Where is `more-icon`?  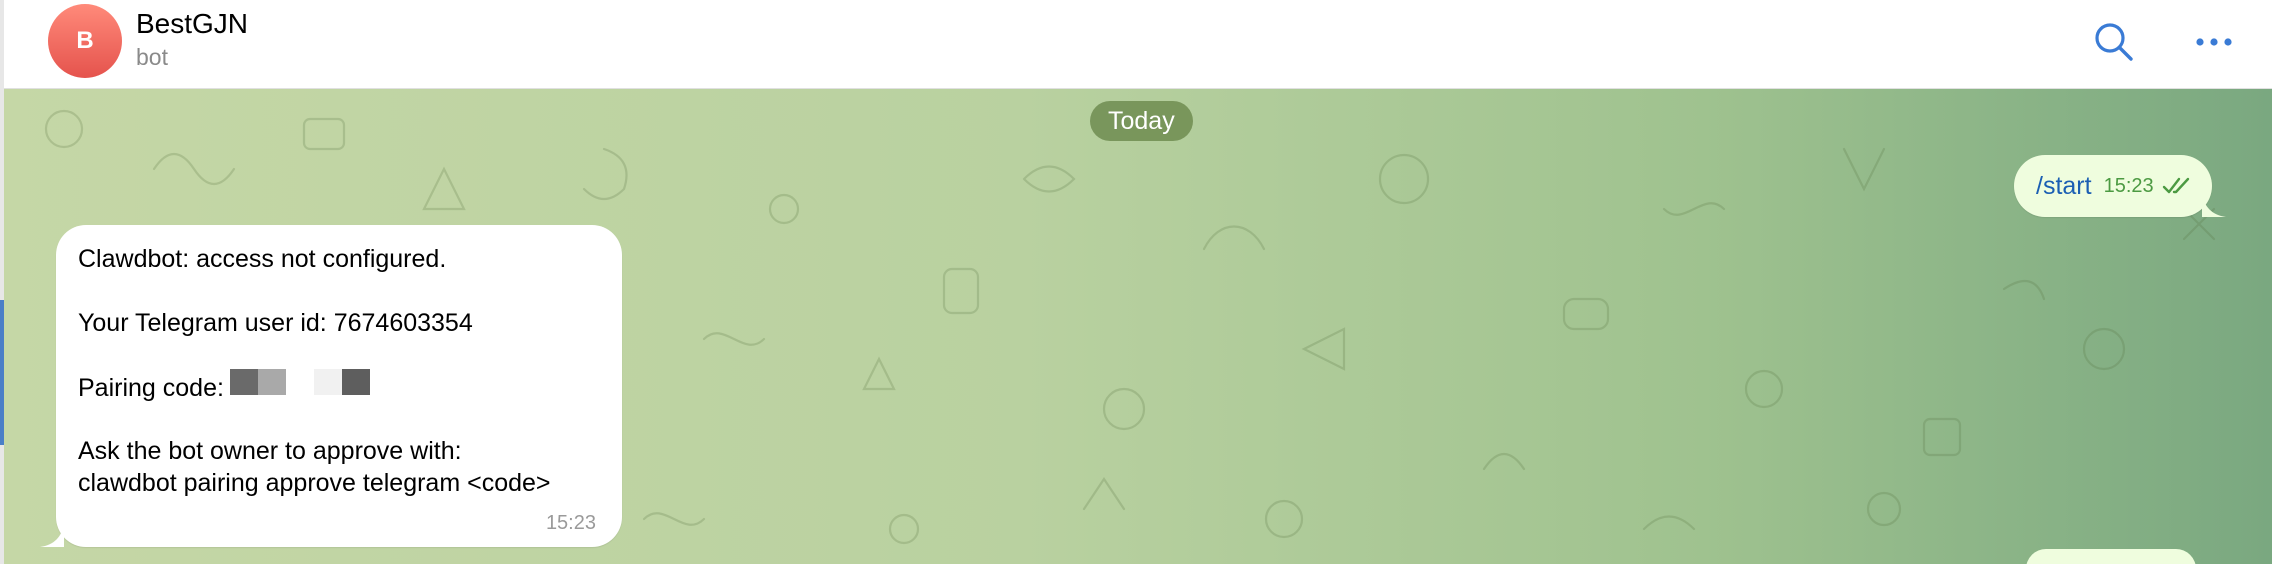
more-icon is located at coordinates (2214, 42).